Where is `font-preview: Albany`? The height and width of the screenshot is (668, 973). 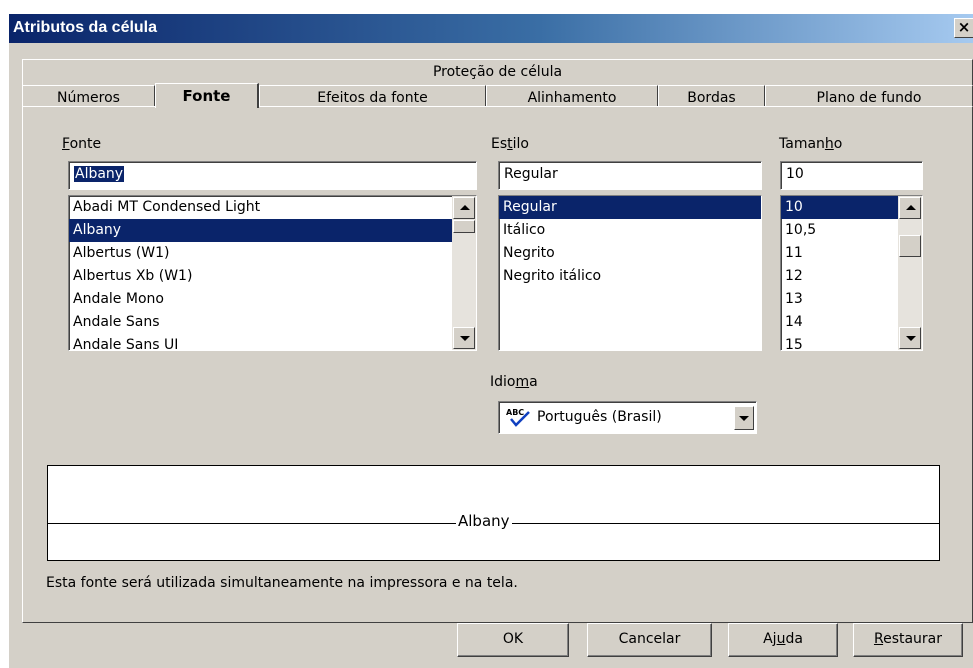
font-preview: Albany is located at coordinates (493, 513).